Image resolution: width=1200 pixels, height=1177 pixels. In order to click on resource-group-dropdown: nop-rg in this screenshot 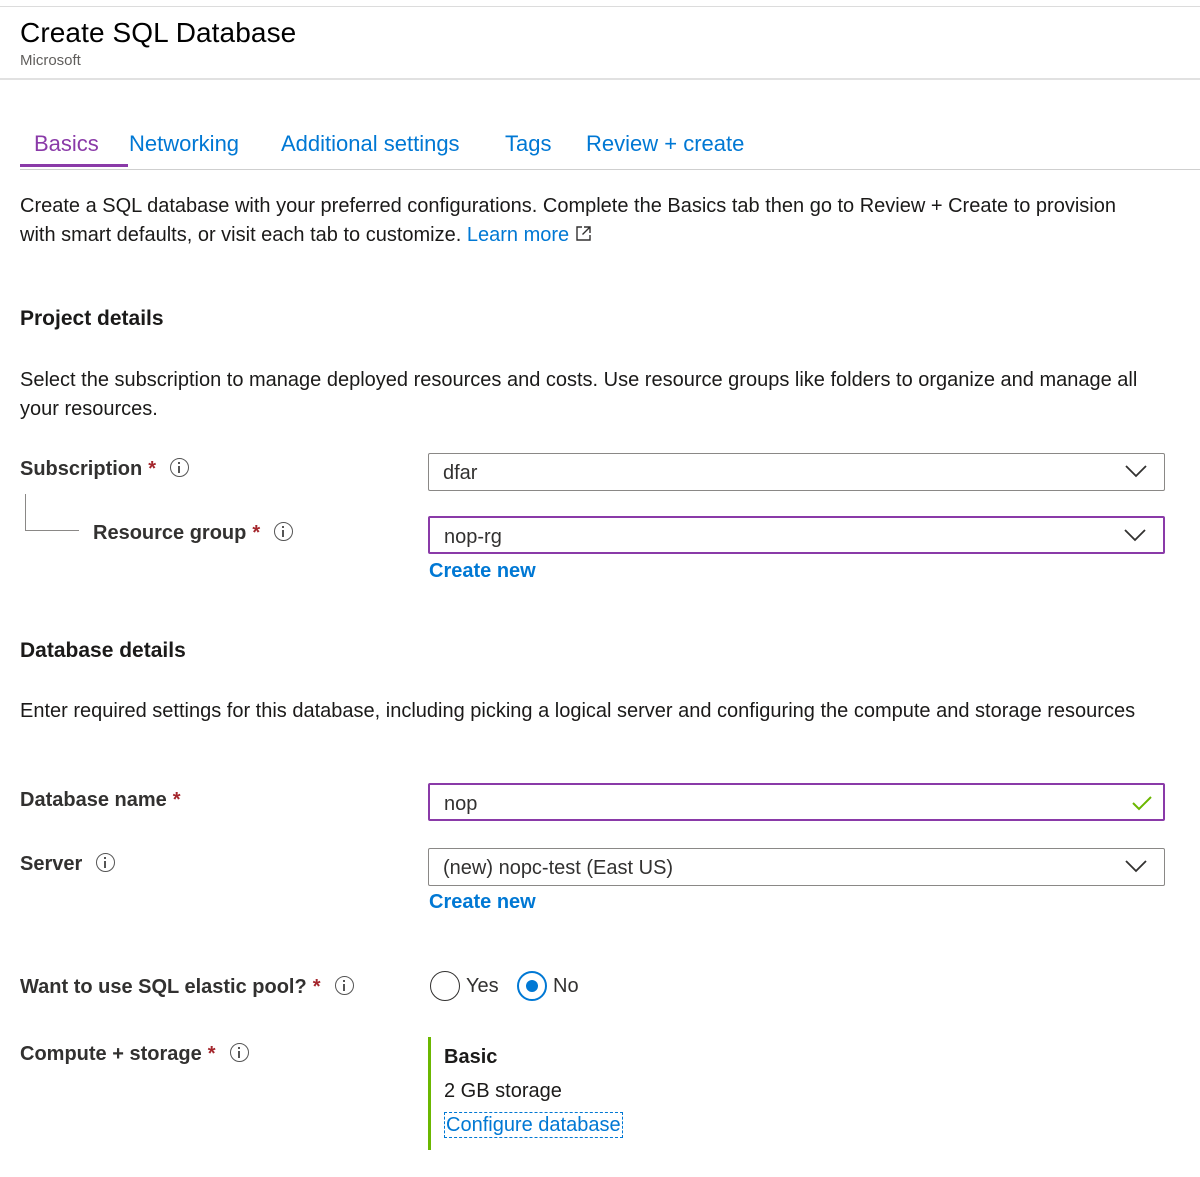, I will do `click(796, 535)`.